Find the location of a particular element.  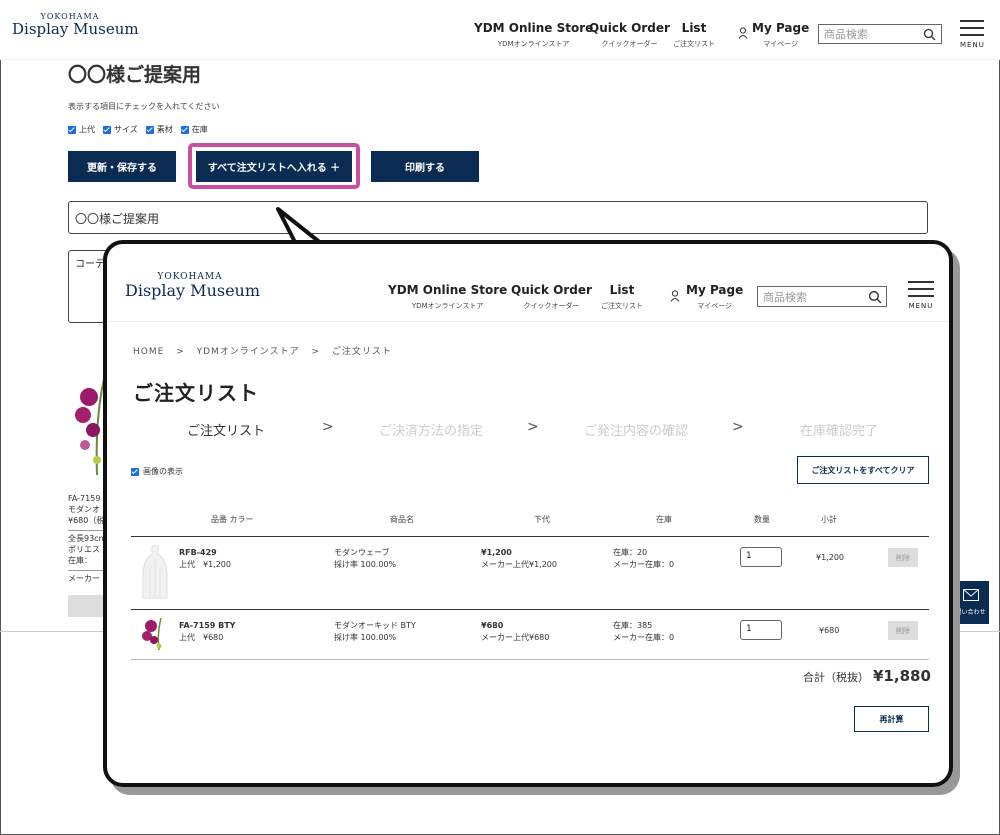

display-options: 上代 サイズ 素材 在庫 is located at coordinates (138, 129).